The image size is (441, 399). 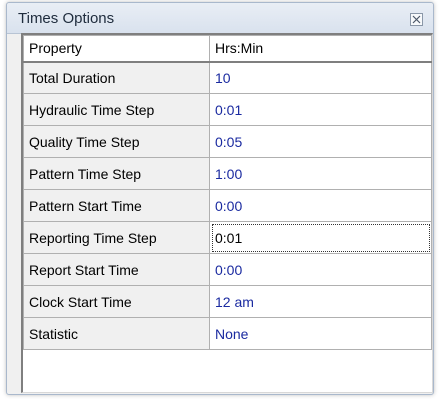 I want to click on row-value-editor, so click(x=320, y=237).